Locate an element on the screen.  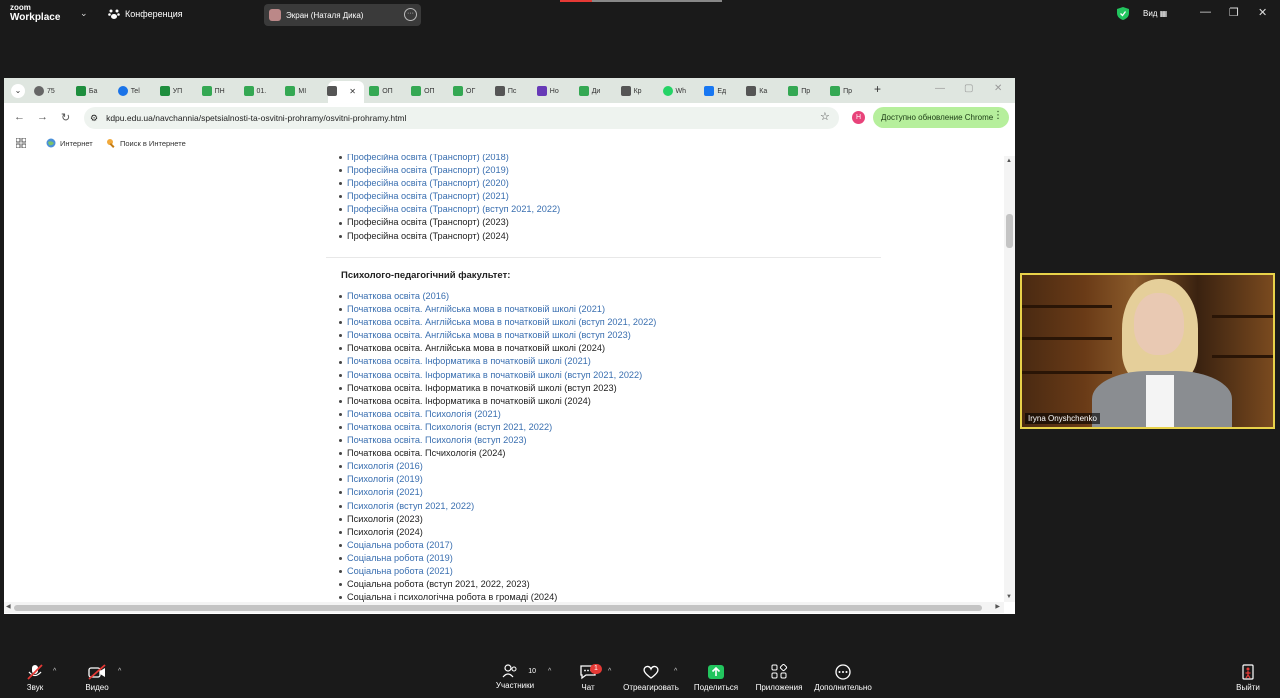
video-button: Видео is located at coordinates (97, 678).